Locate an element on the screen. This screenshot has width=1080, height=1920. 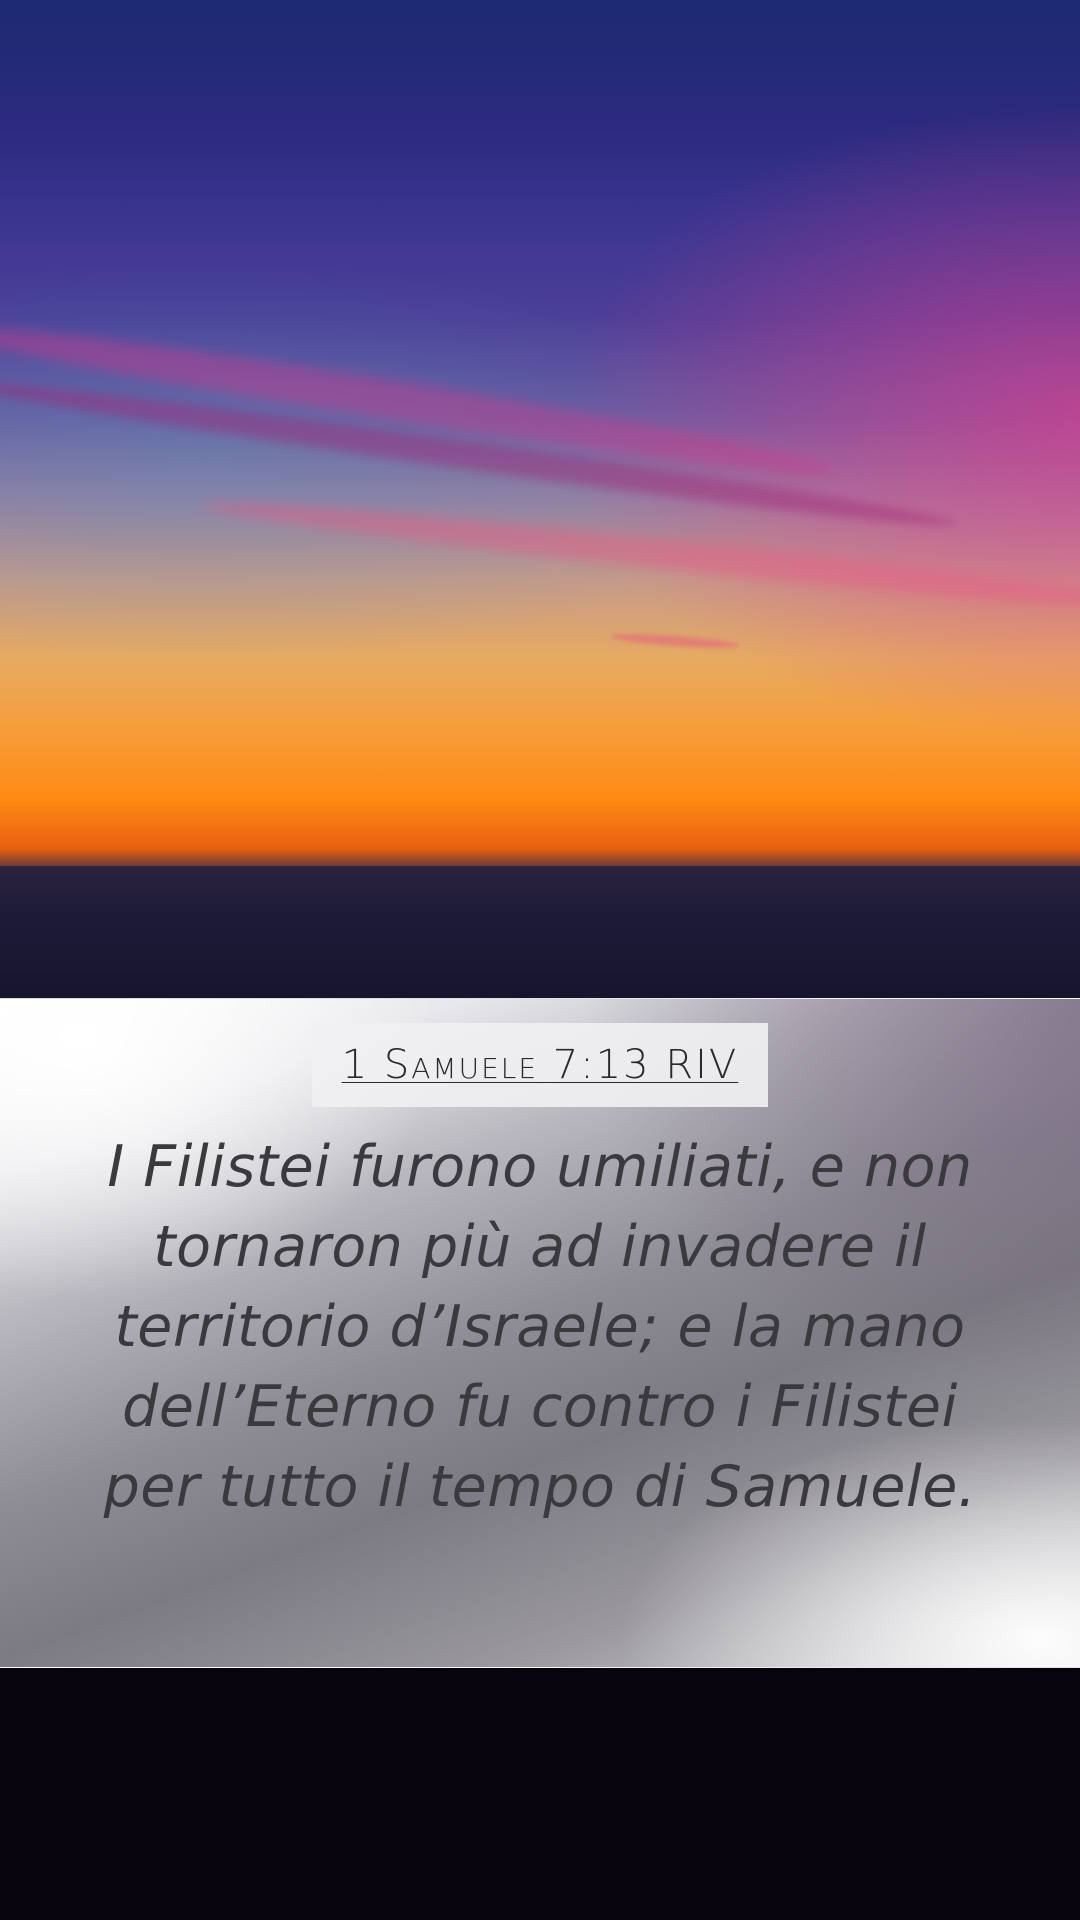
horizon-sea is located at coordinates (540, 932).